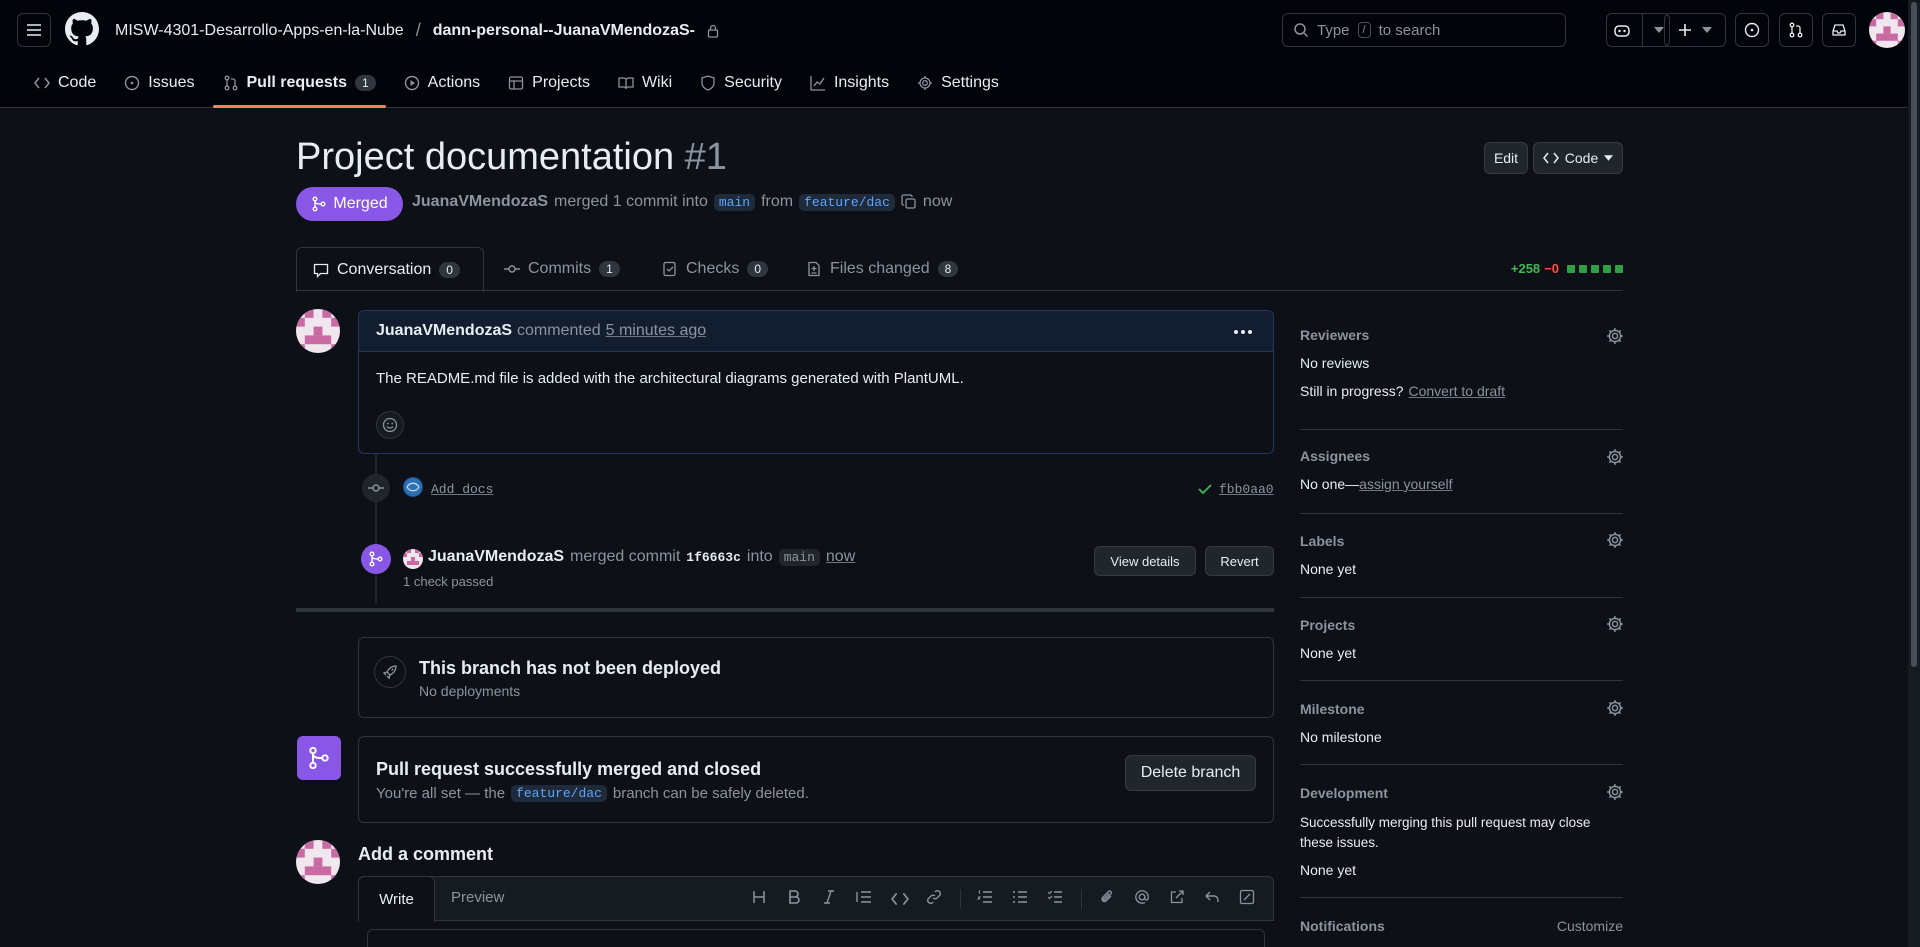 The width and height of the screenshot is (1920, 947). What do you see at coordinates (549, 83) in the screenshot?
I see `tab-projects: Projects` at bounding box center [549, 83].